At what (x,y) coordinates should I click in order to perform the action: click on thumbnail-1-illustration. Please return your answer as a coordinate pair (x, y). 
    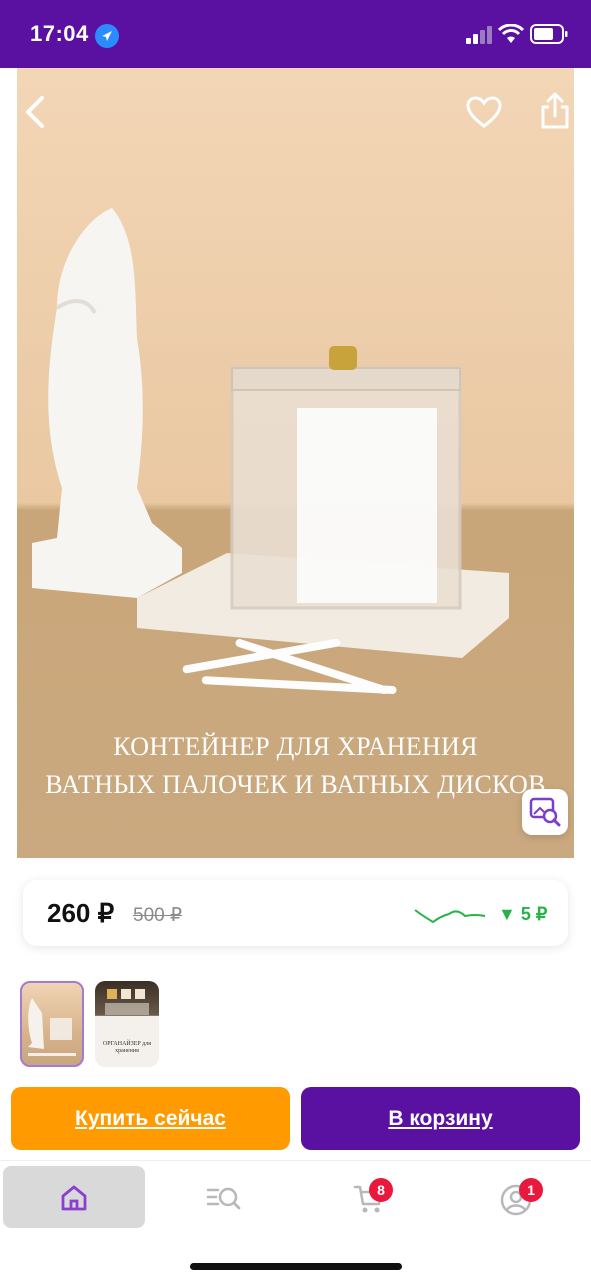
    Looking at the image, I should click on (52, 1027).